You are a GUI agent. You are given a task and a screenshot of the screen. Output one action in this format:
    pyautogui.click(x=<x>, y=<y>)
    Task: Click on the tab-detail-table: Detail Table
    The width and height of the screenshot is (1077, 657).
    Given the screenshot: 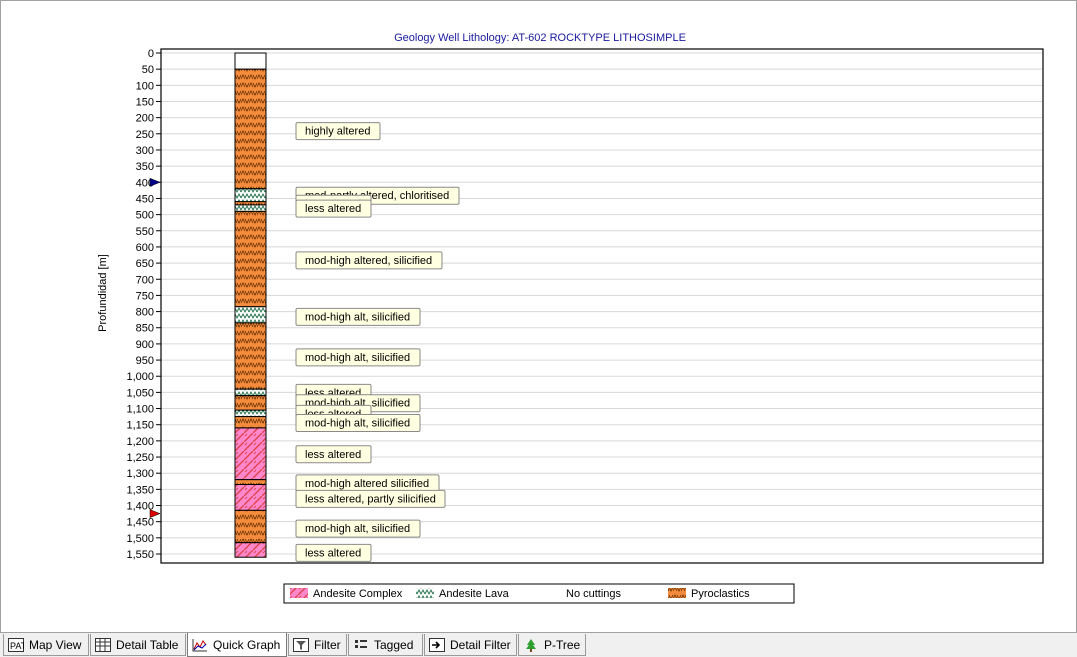 What is the action you would take?
    pyautogui.click(x=138, y=645)
    